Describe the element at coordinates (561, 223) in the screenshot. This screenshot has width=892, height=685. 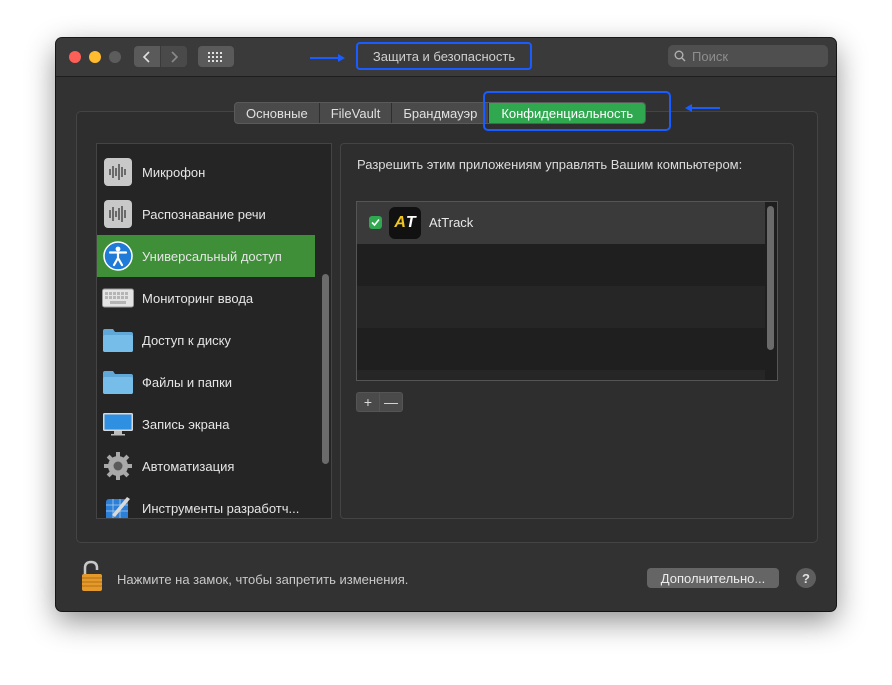
I see `table-row: AT AtTrack` at that location.